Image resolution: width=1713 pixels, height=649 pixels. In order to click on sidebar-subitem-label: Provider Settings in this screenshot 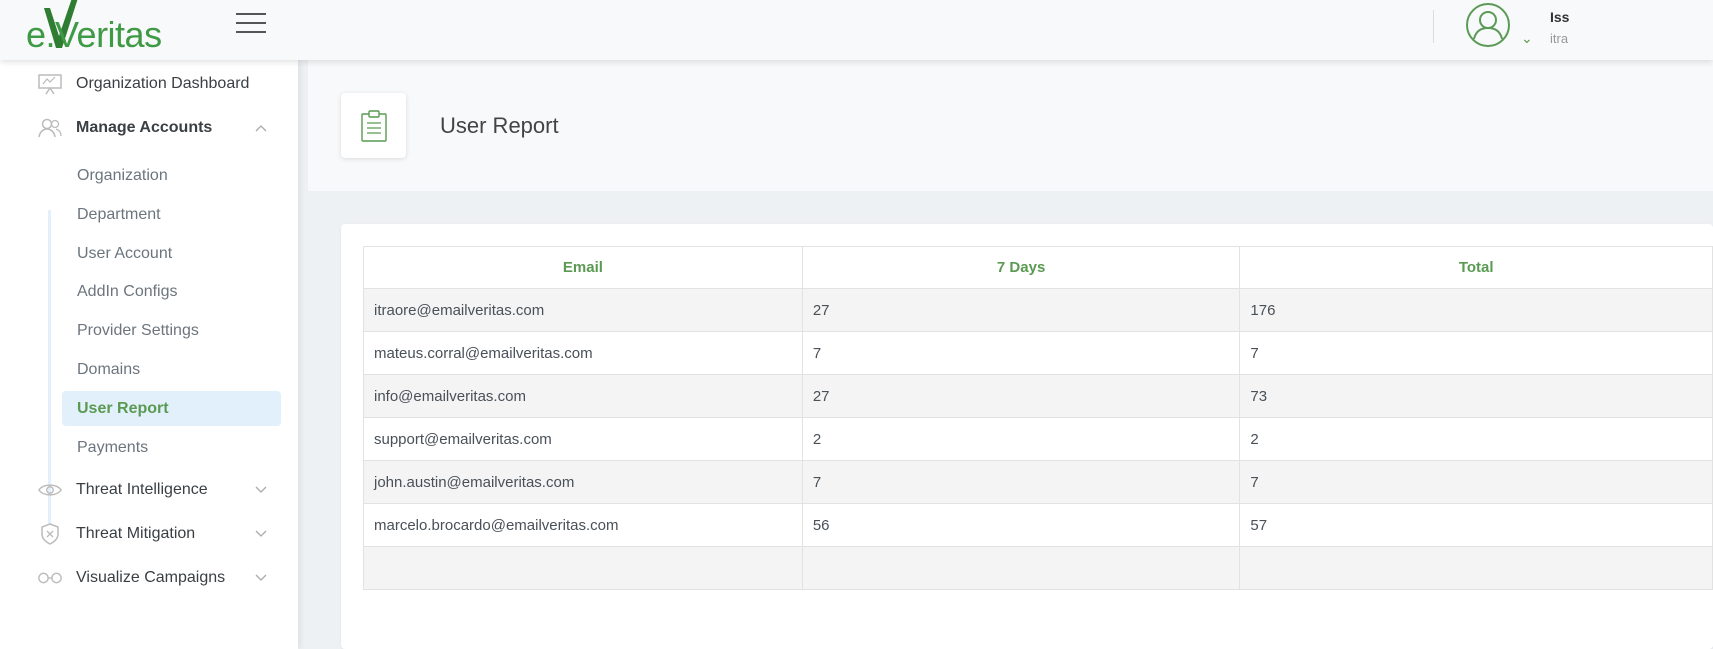, I will do `click(138, 330)`.